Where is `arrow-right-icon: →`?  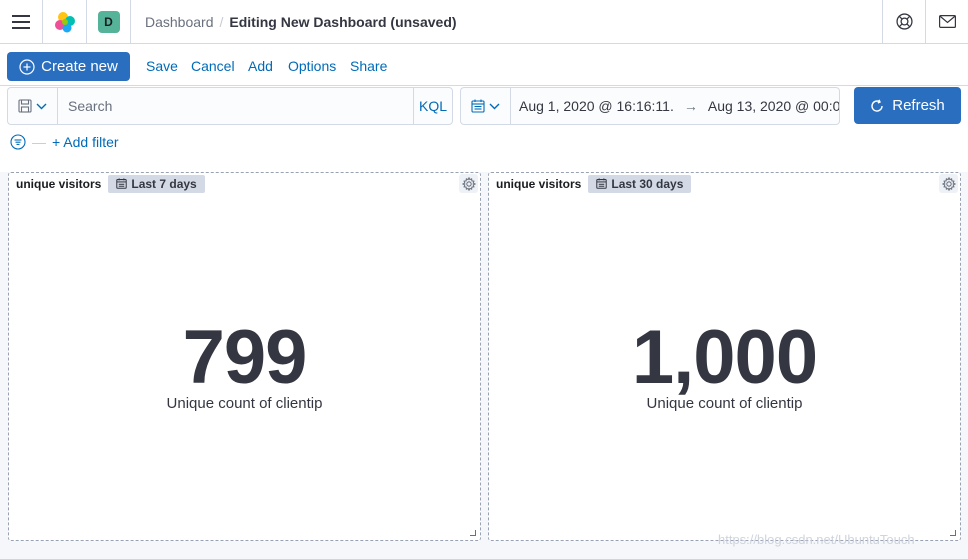 arrow-right-icon: → is located at coordinates (690, 106).